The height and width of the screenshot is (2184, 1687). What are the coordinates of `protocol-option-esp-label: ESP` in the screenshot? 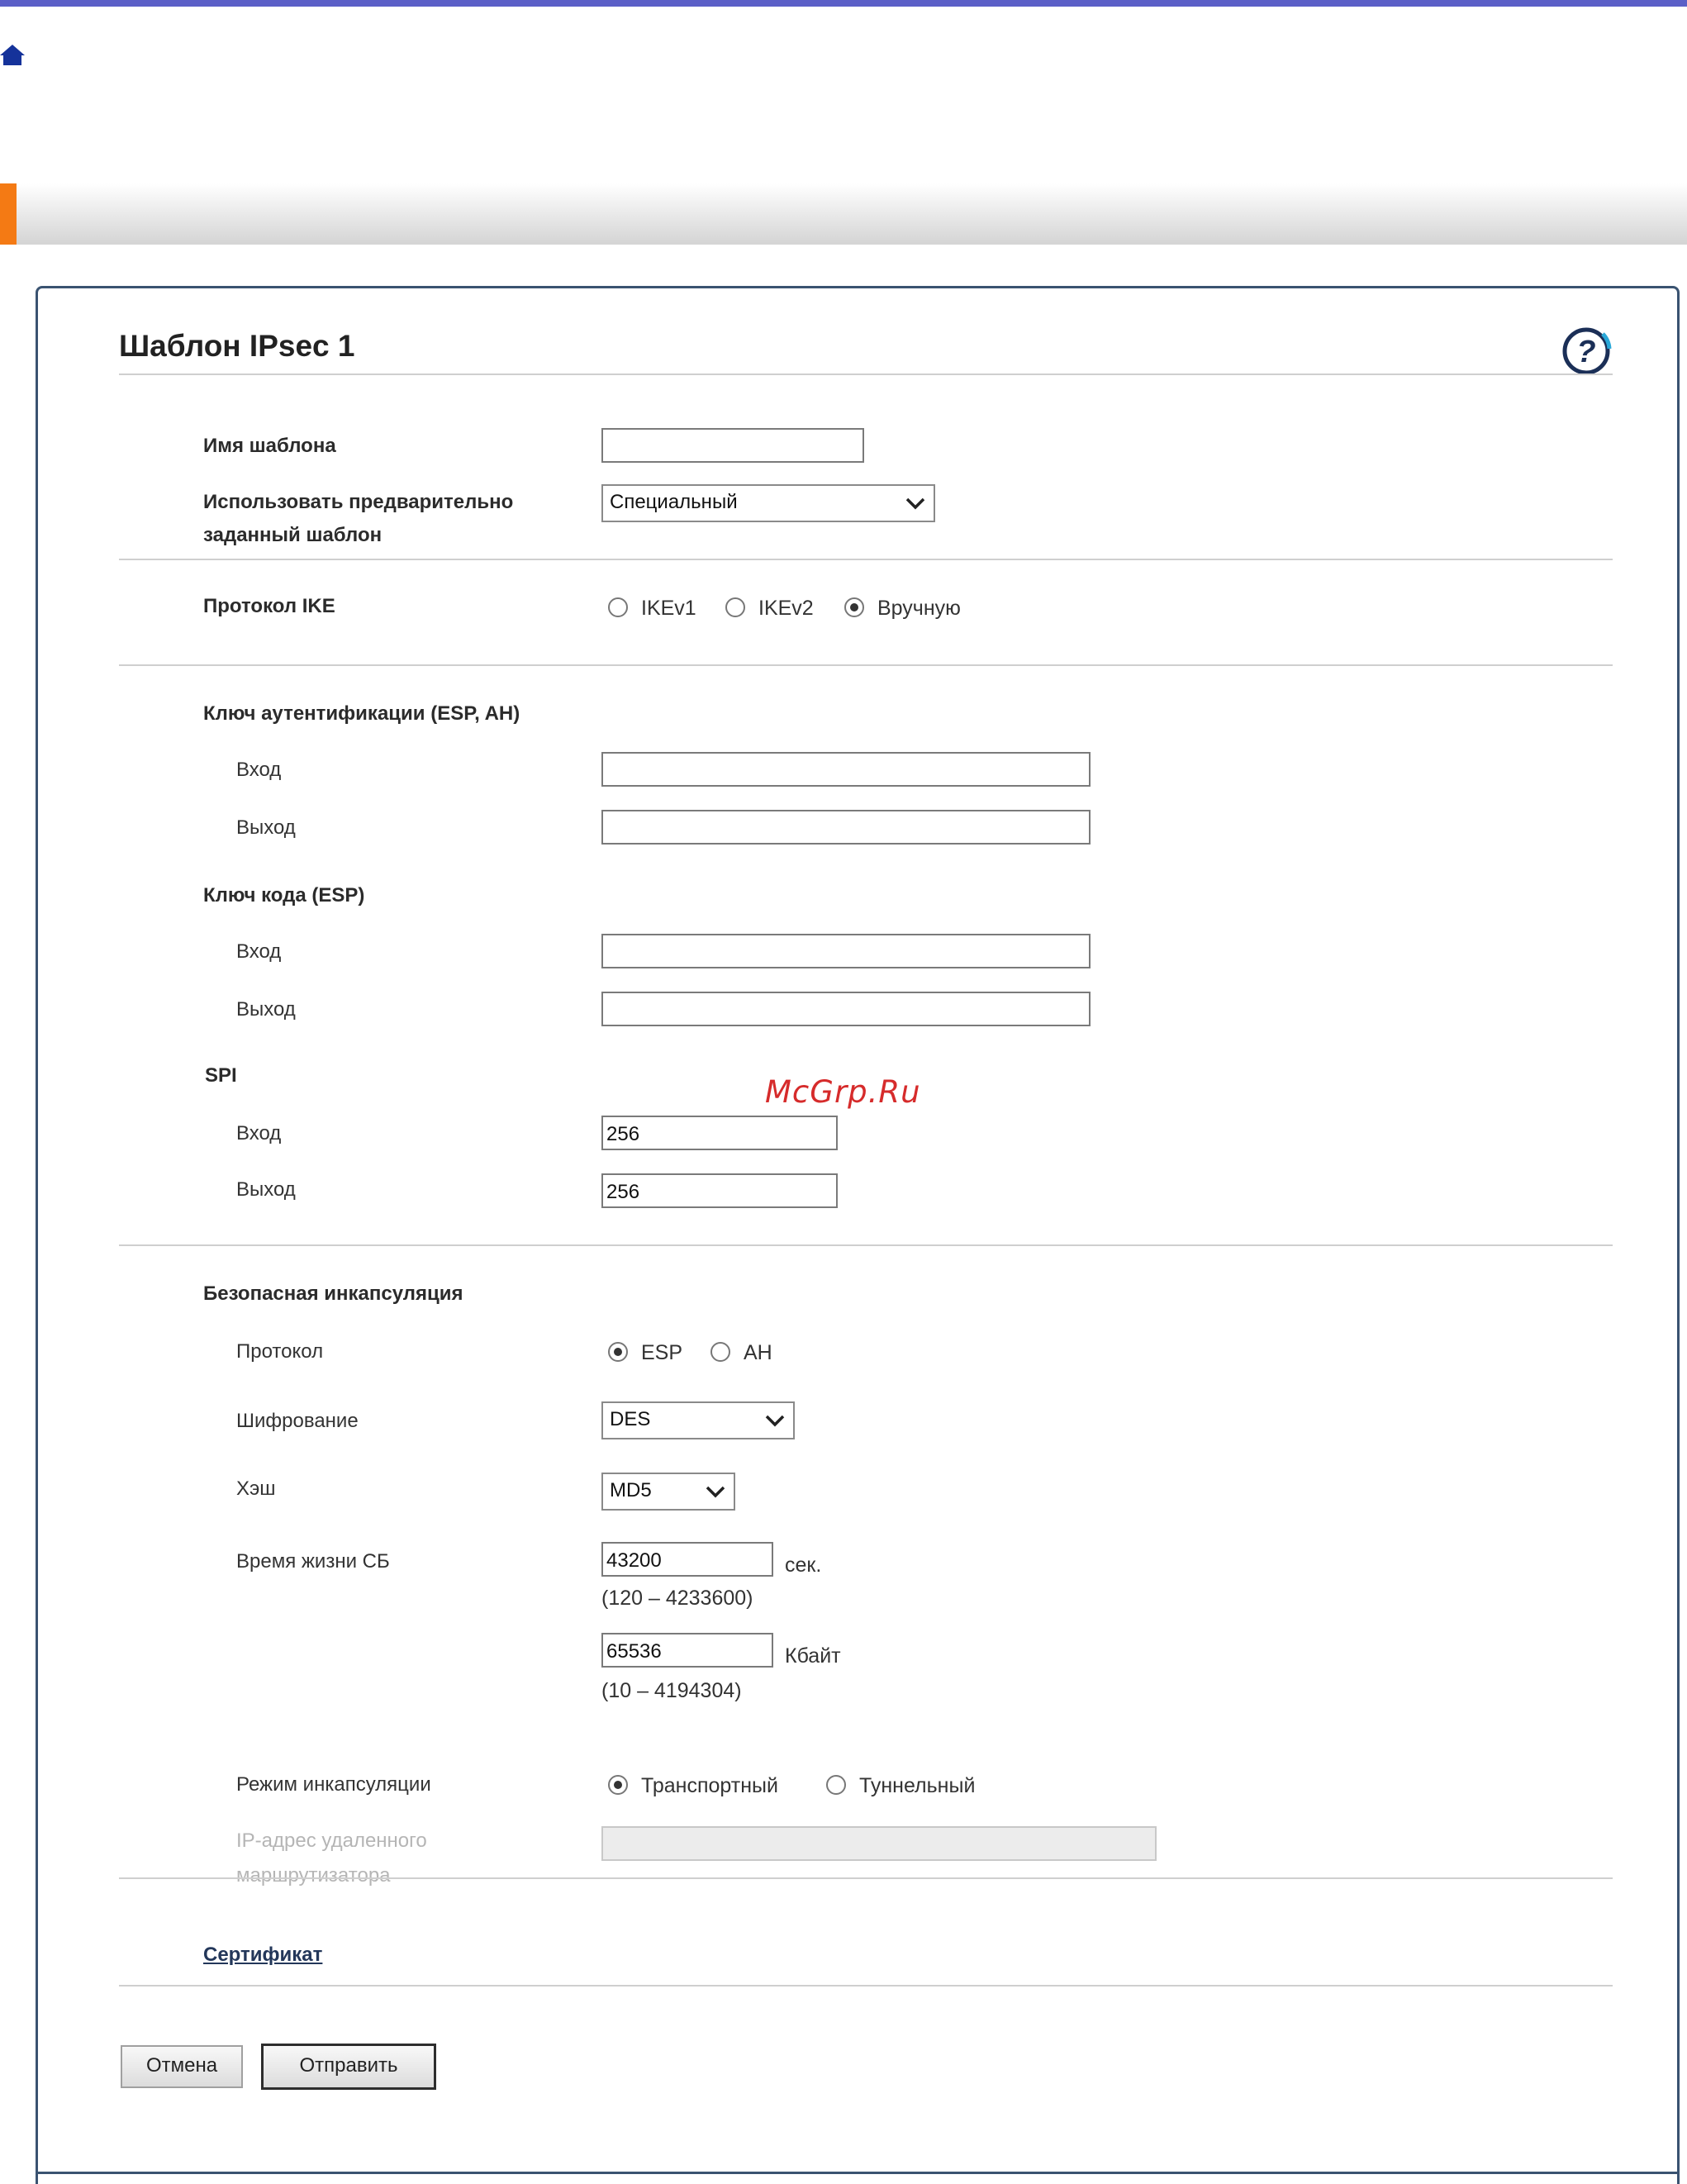 It's located at (662, 1352).